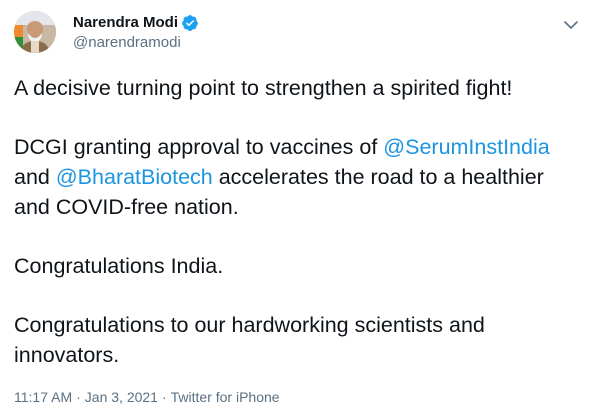 The height and width of the screenshot is (419, 597). Describe the element at coordinates (119, 266) in the screenshot. I see `tweet-line-3: Congratulations India.` at that location.